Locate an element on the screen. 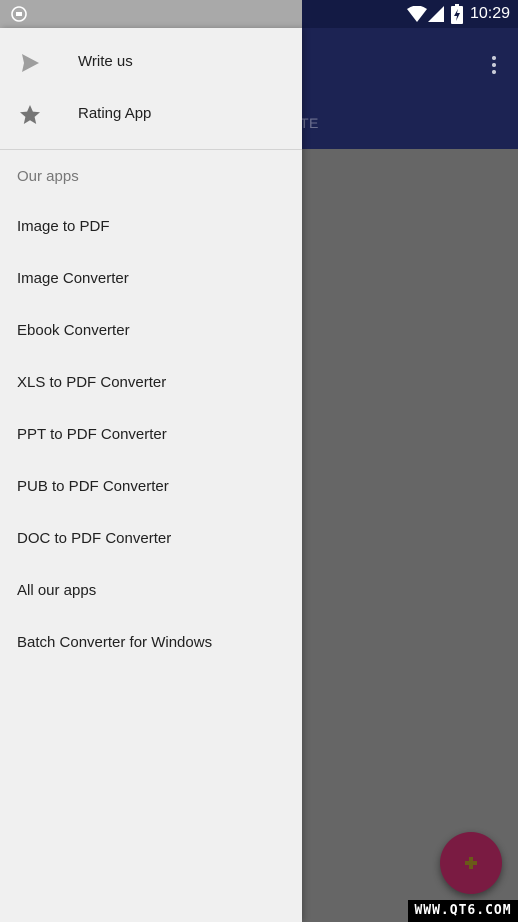  app-link-label: Image Converter is located at coordinates (73, 278).